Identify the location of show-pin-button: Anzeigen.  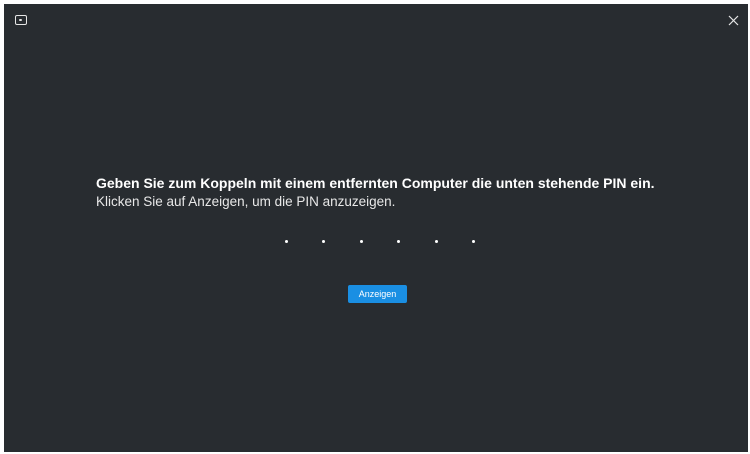
(377, 294).